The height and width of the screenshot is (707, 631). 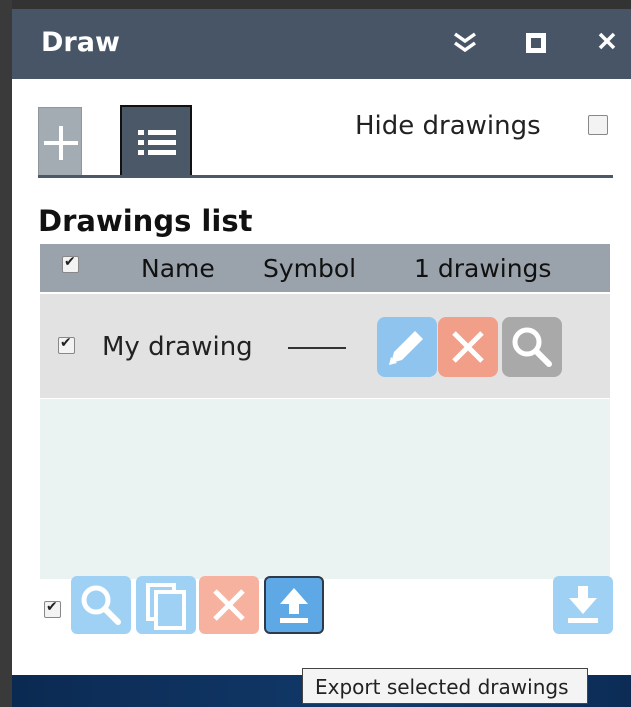 I want to click on plus-icon, so click(x=61, y=143).